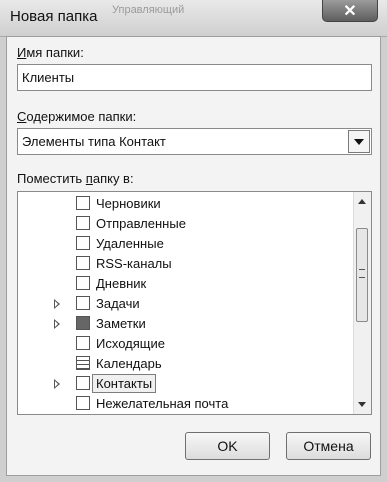 This screenshot has width=387, height=482. I want to click on close-button: ✕, so click(350, 11).